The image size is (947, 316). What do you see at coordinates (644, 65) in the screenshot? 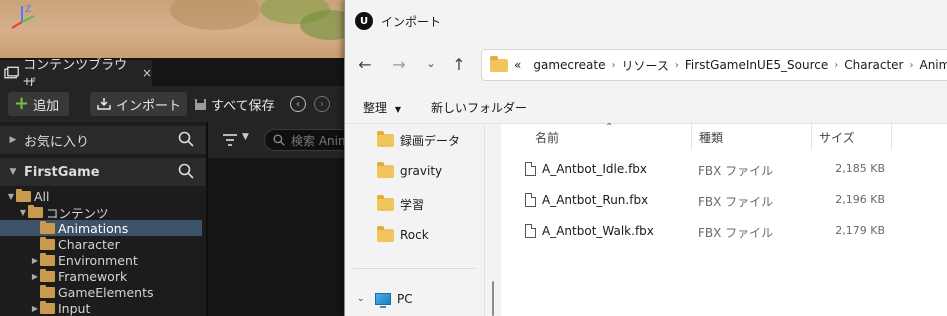
I see `breadcrumb-resources: リソース` at bounding box center [644, 65].